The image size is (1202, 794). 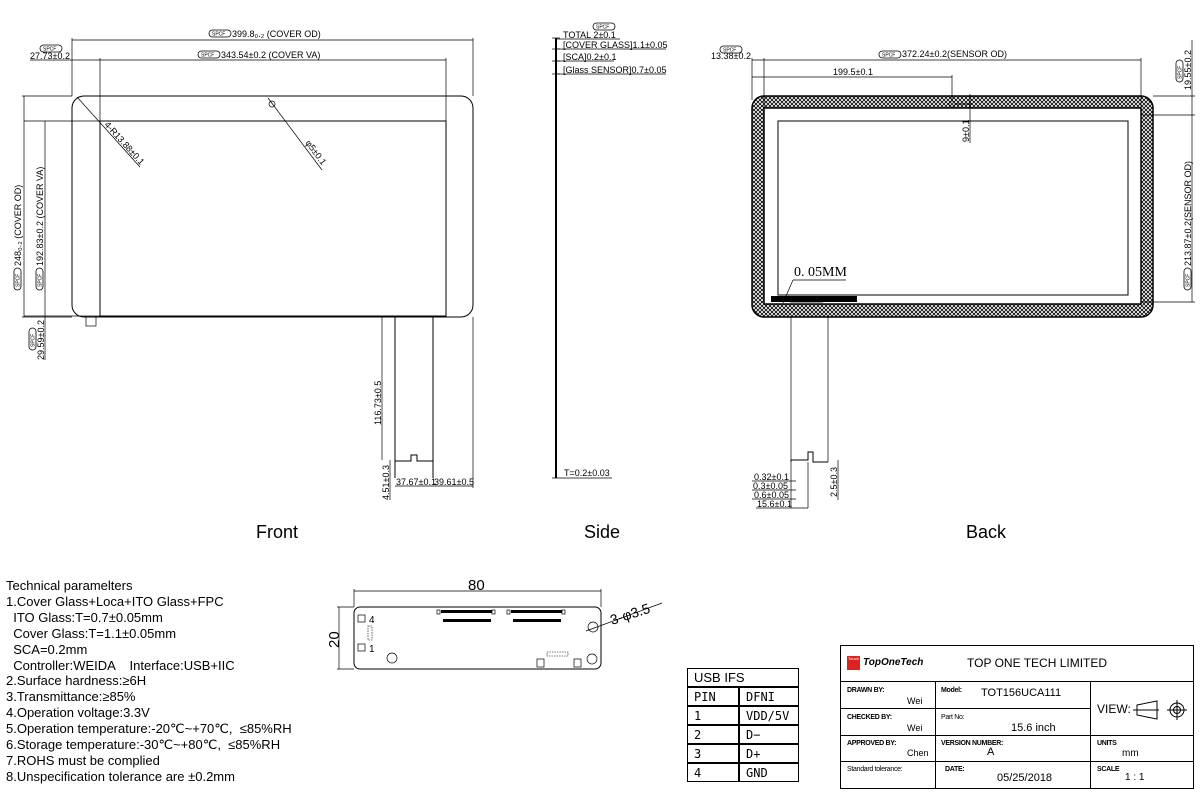 What do you see at coordinates (1021, 693) in the screenshot?
I see `model-value: TOT156UCA111` at bounding box center [1021, 693].